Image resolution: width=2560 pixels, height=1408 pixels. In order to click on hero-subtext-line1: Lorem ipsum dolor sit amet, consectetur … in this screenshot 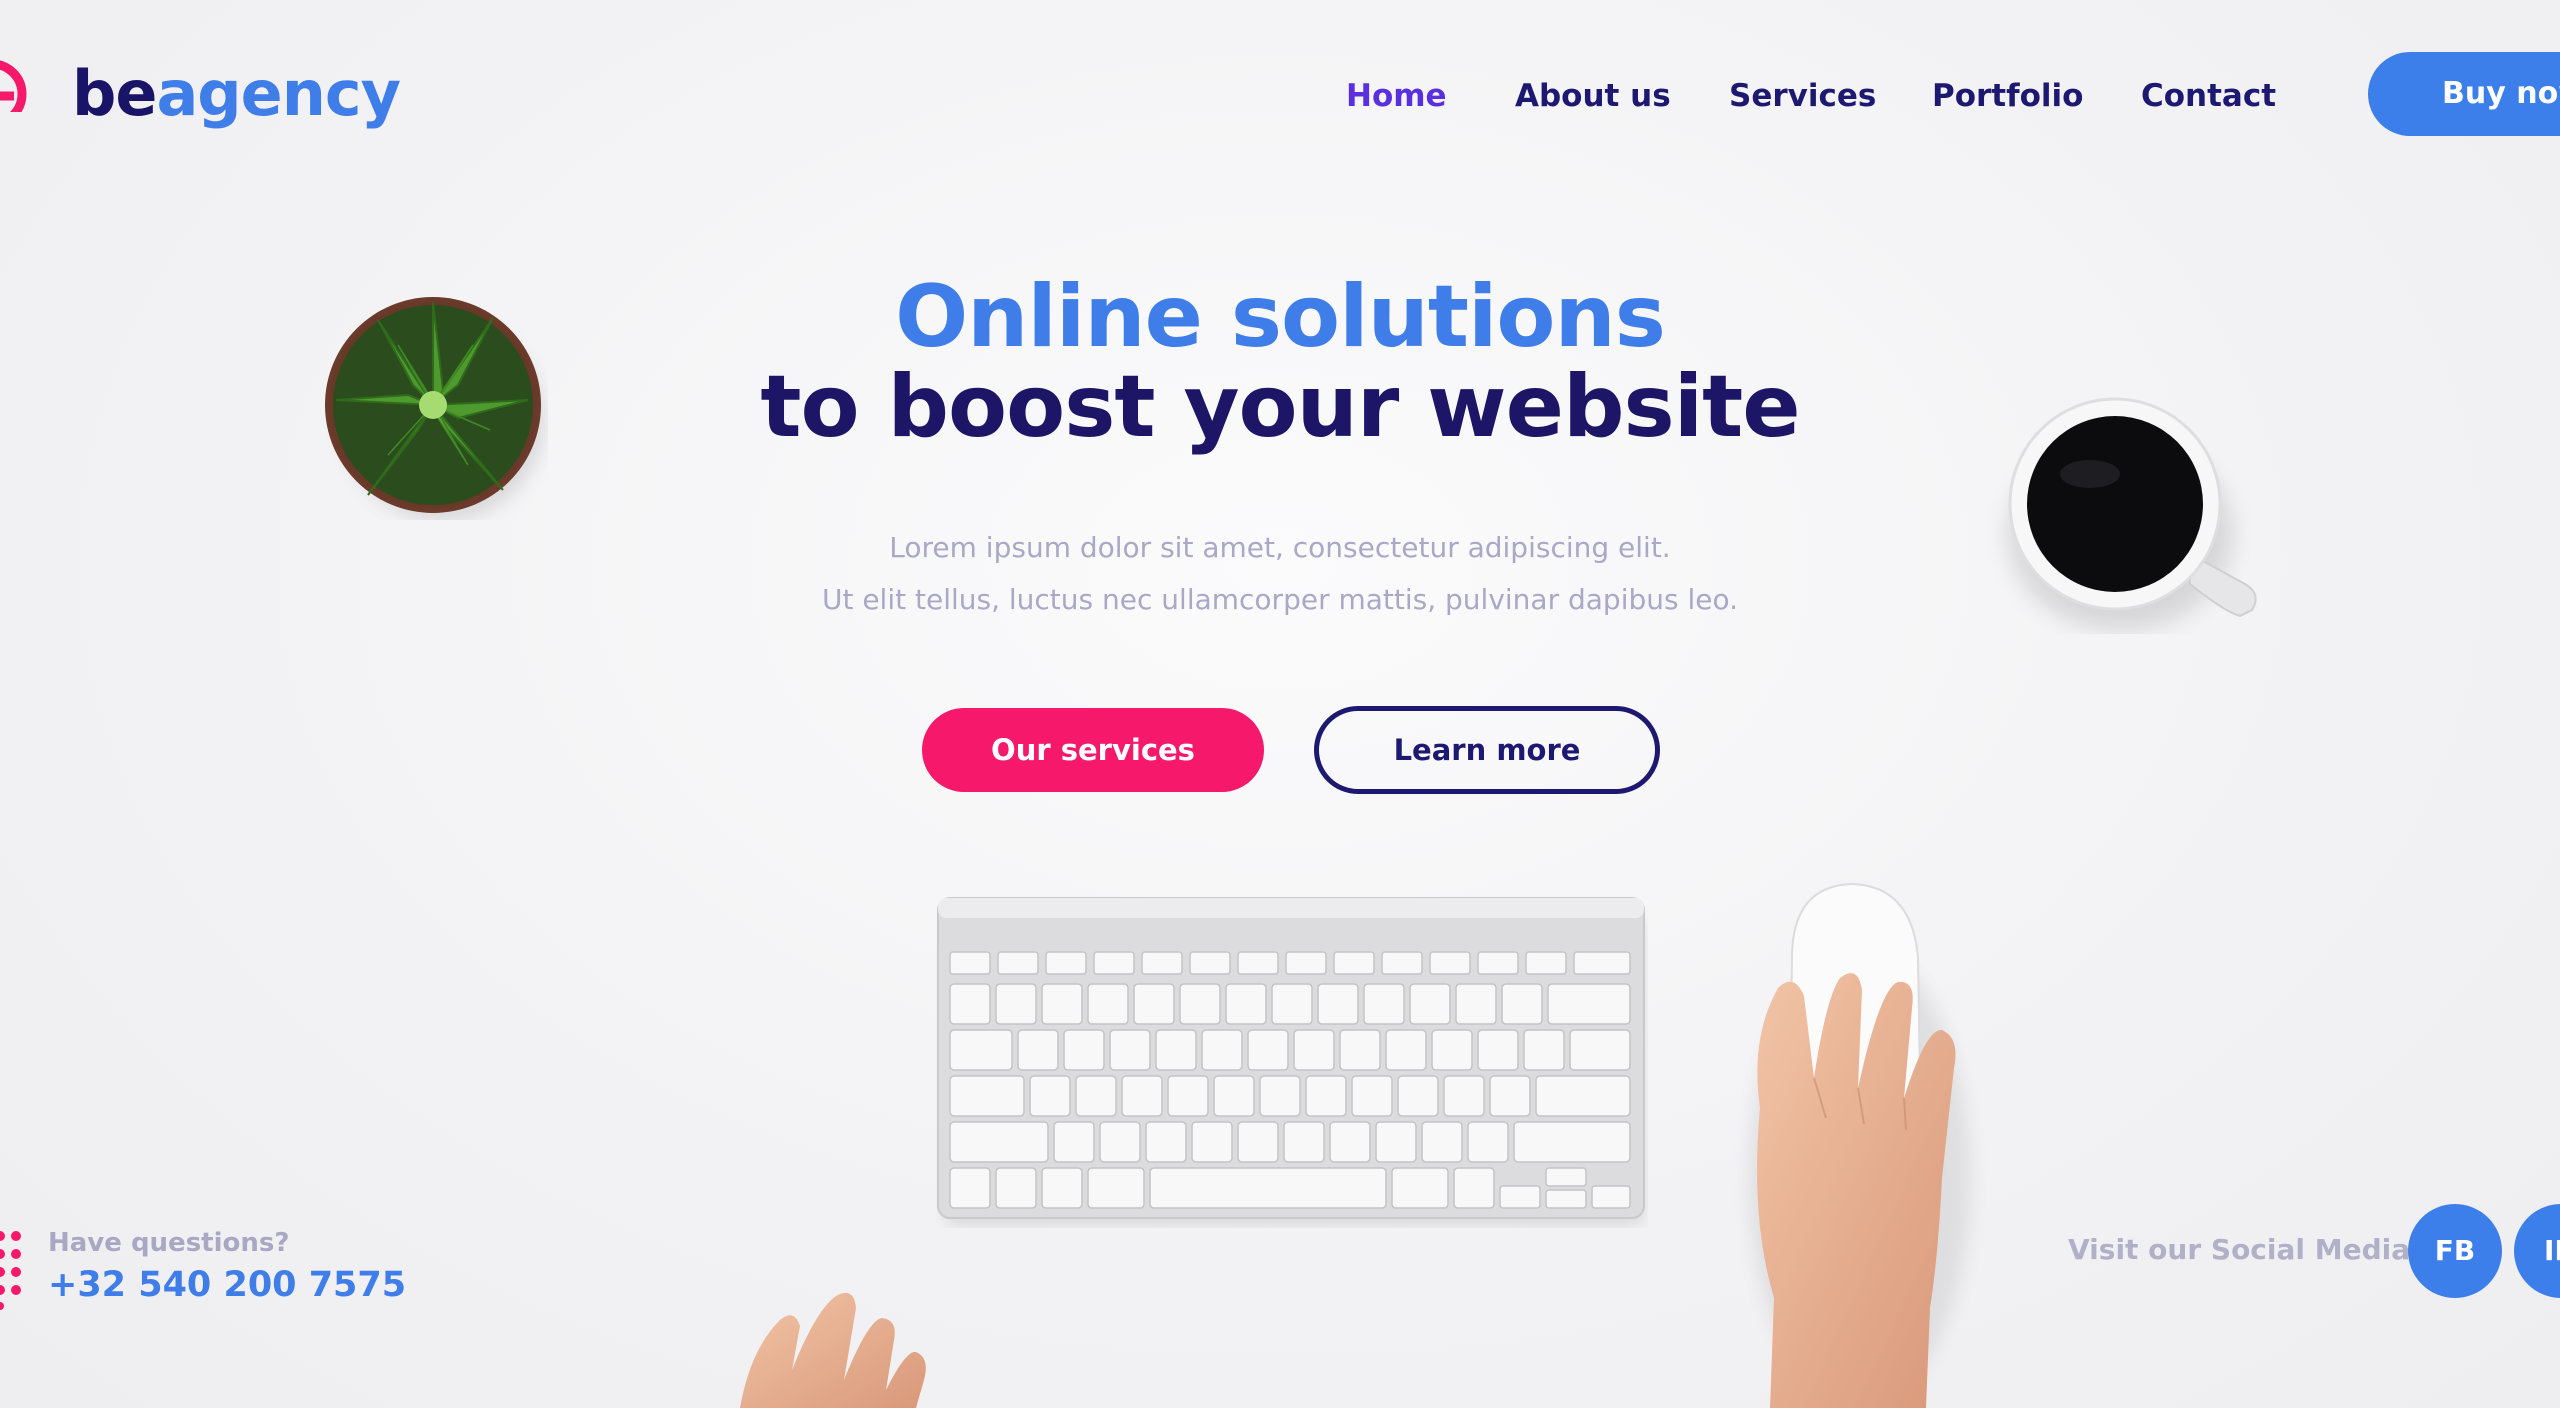, I will do `click(1280, 547)`.